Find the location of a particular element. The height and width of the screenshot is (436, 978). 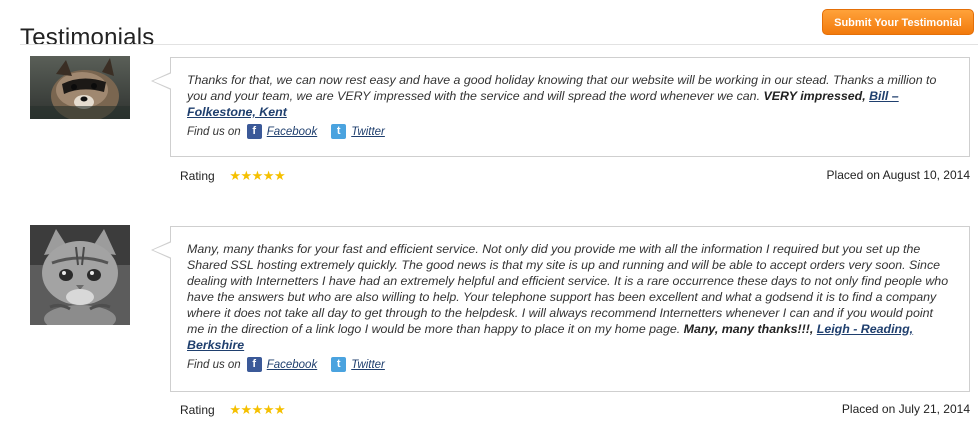

raccoon-photo is located at coordinates (80, 87).